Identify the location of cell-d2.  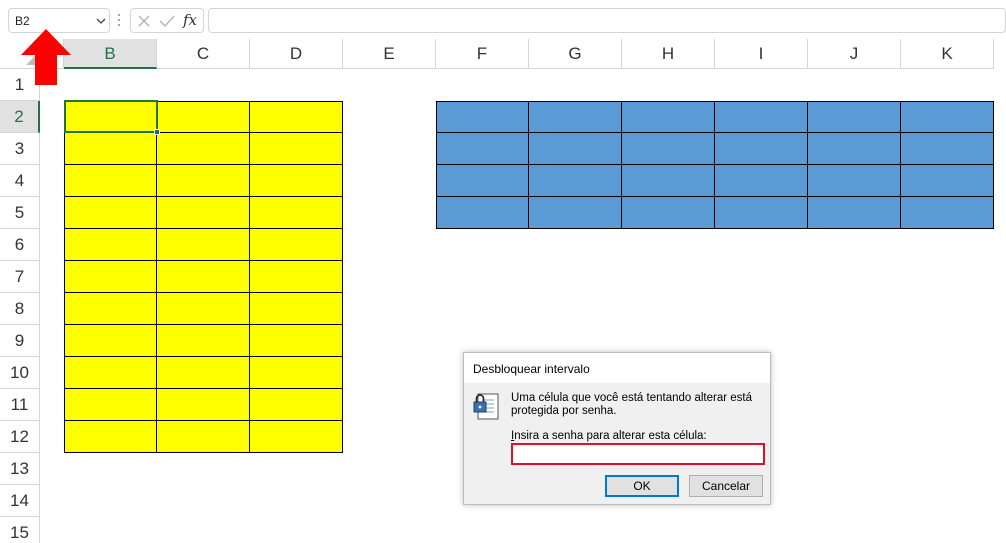
(296, 117).